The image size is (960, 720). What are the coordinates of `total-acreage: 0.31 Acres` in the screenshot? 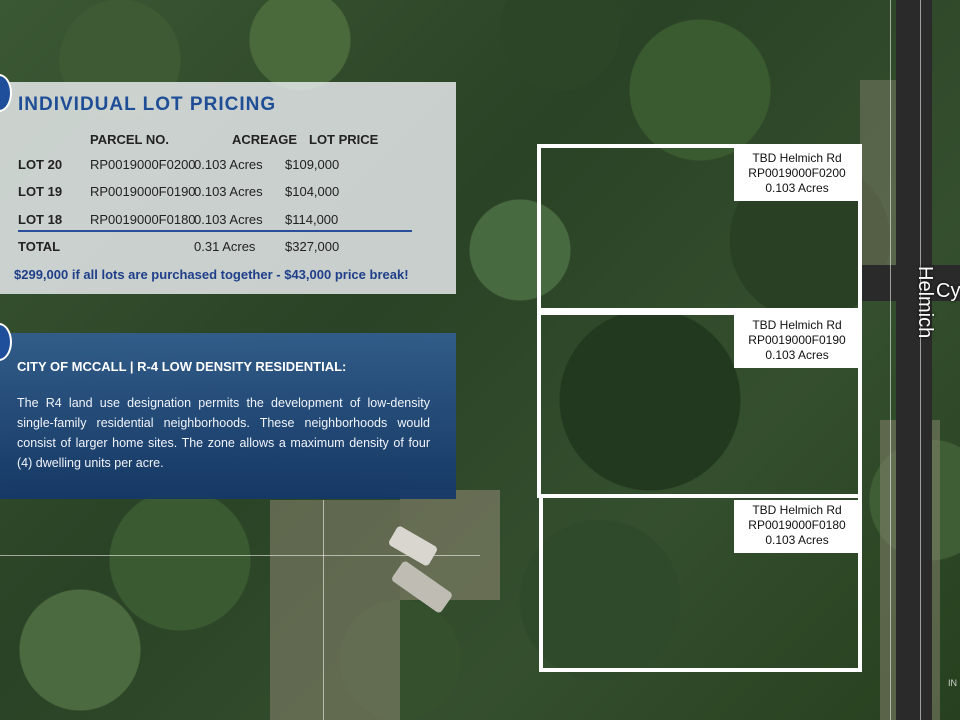 It's located at (225, 246).